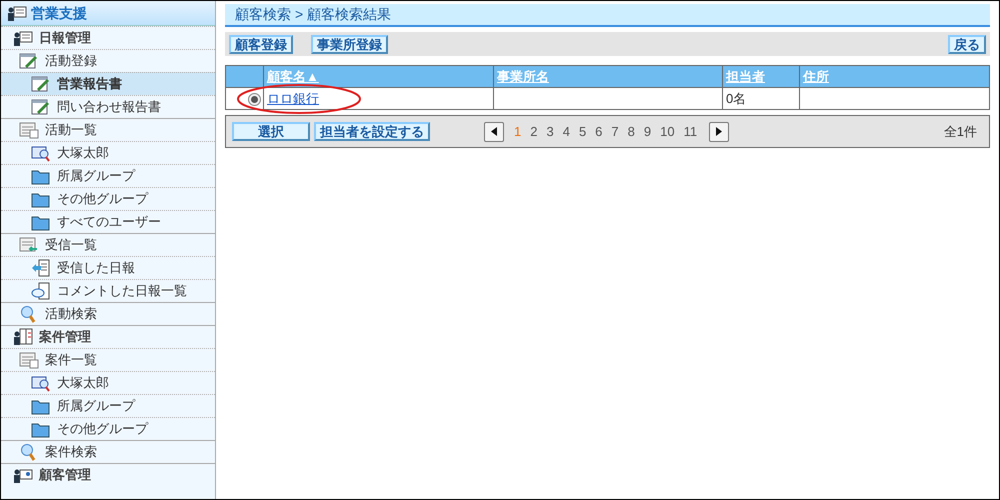 The height and width of the screenshot is (500, 1000). Describe the element at coordinates (349, 44) in the screenshot. I see `toolbar-button: 事業所登録` at that location.